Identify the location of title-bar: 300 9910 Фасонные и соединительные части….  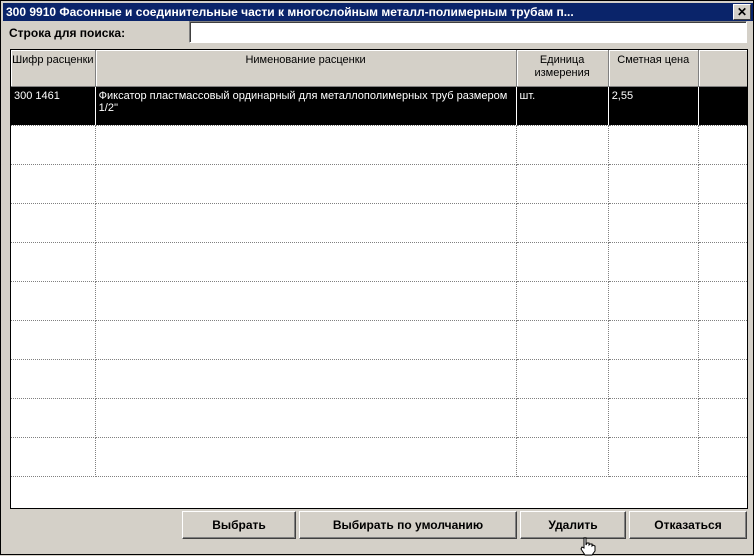
(378, 12).